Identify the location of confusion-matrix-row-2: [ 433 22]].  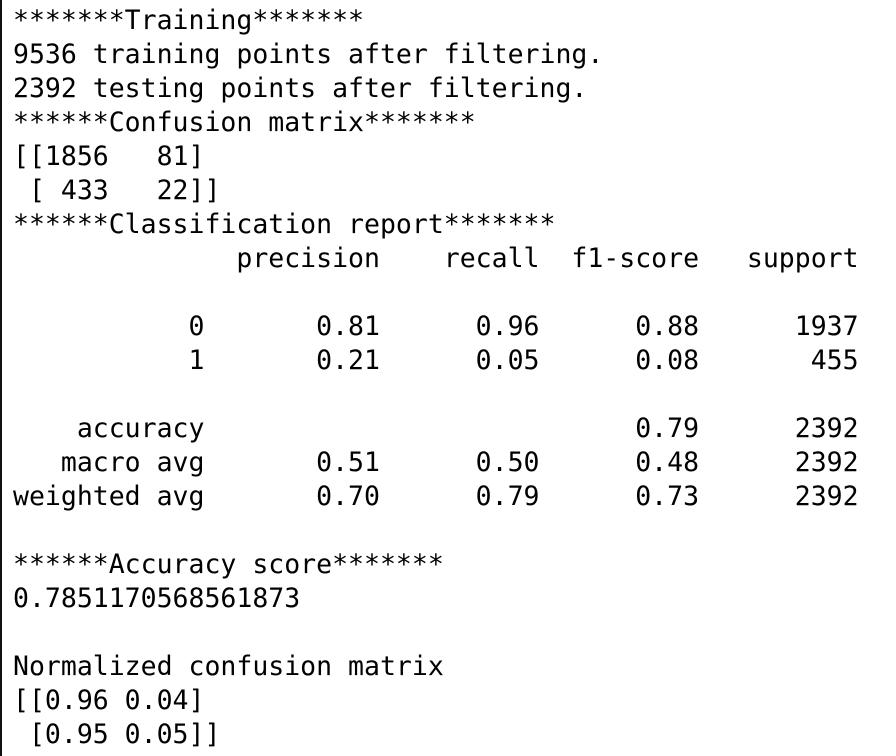
(117, 190).